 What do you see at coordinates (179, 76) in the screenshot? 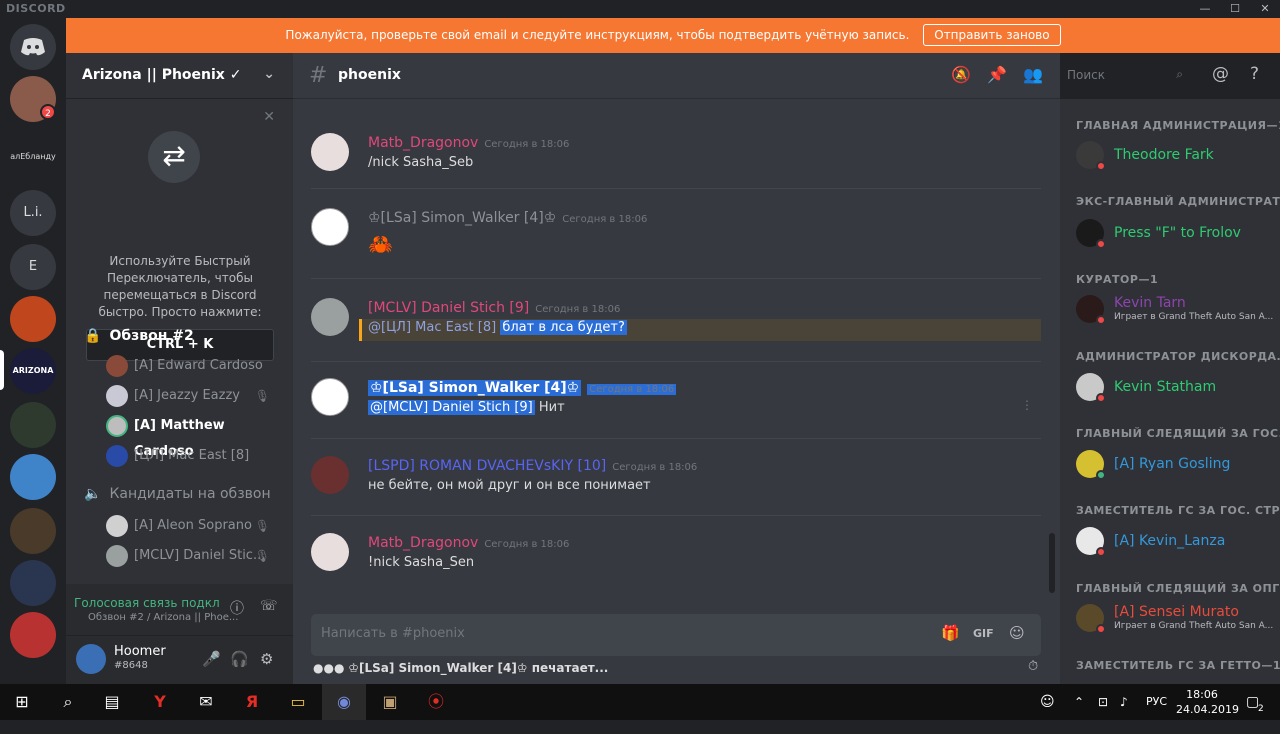
I see `server-header: Arizona || Phoenix ✓ ⌄` at bounding box center [179, 76].